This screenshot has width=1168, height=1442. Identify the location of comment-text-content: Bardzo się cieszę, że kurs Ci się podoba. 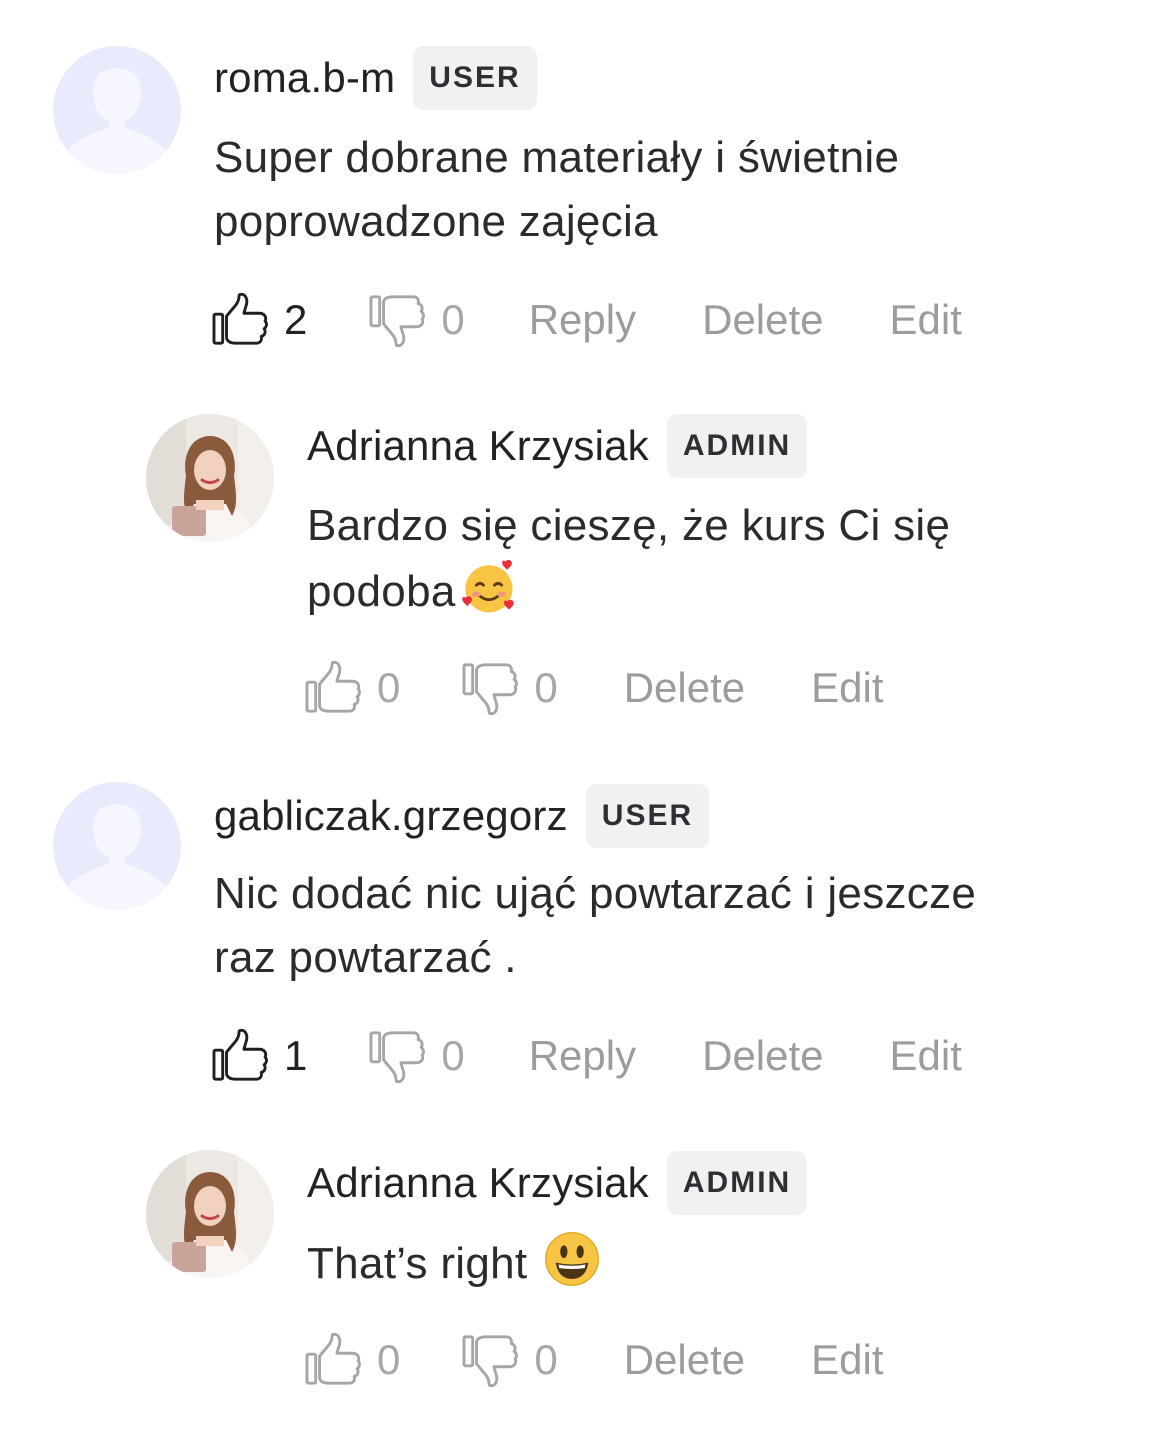
(629, 558).